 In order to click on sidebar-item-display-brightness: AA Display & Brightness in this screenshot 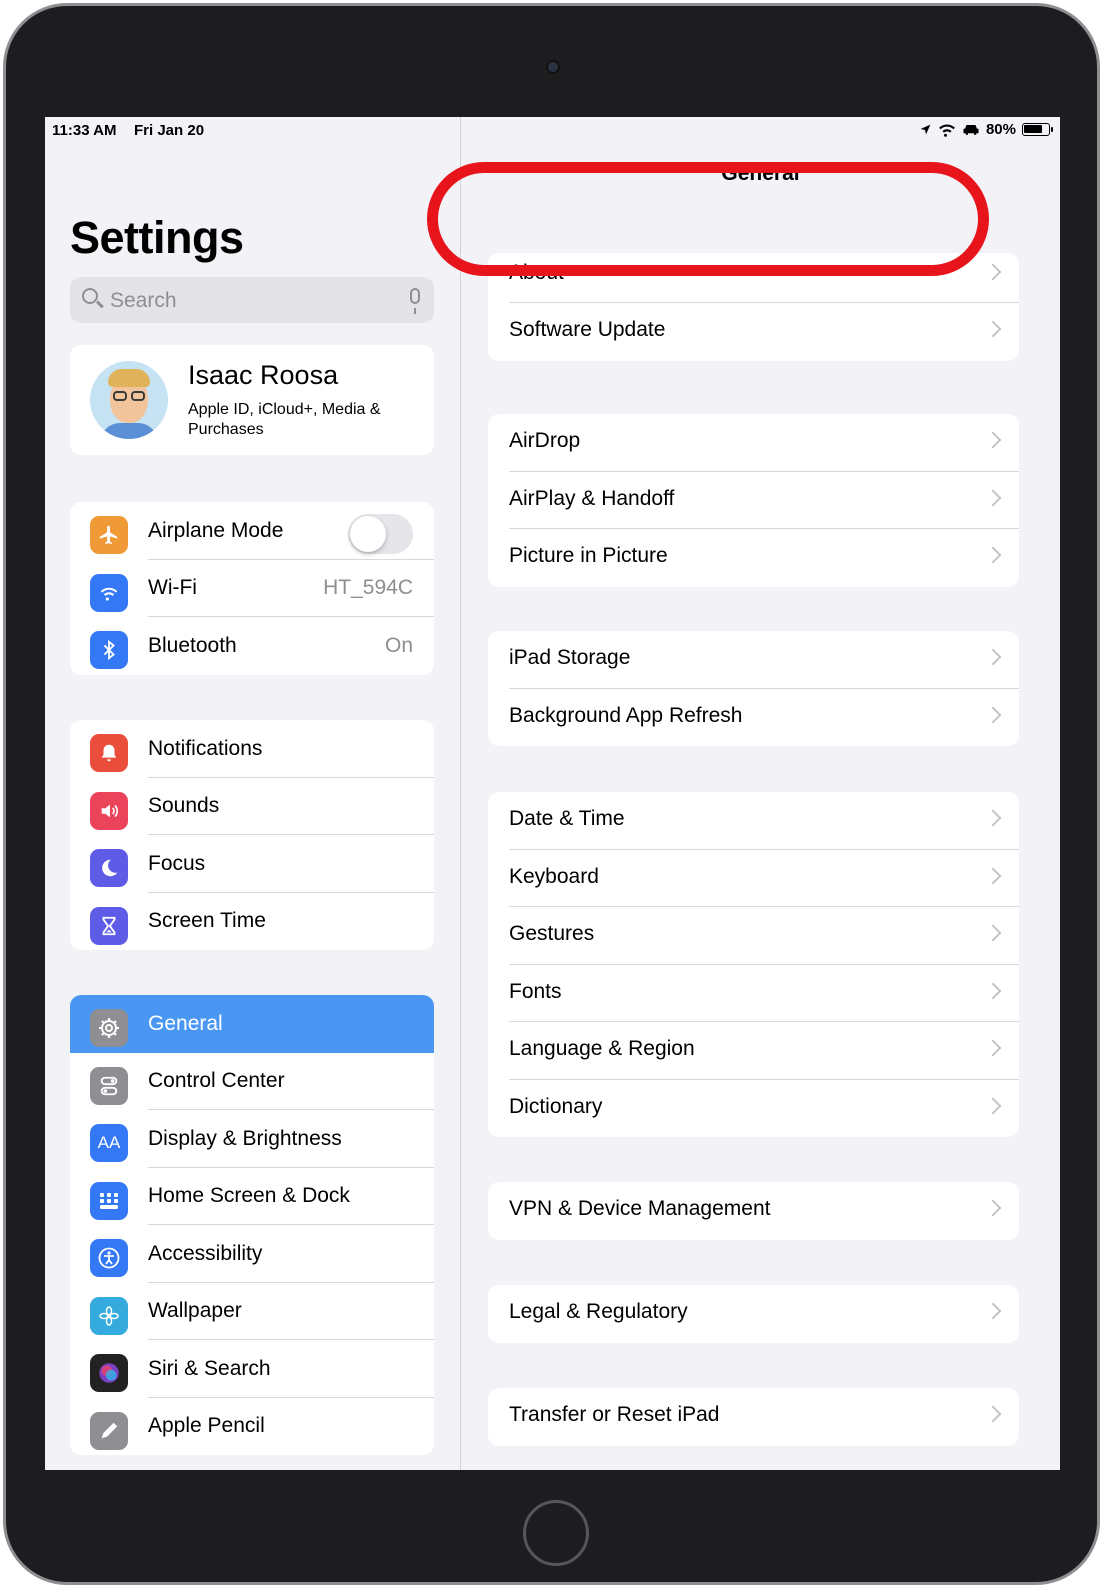, I will do `click(252, 1139)`.